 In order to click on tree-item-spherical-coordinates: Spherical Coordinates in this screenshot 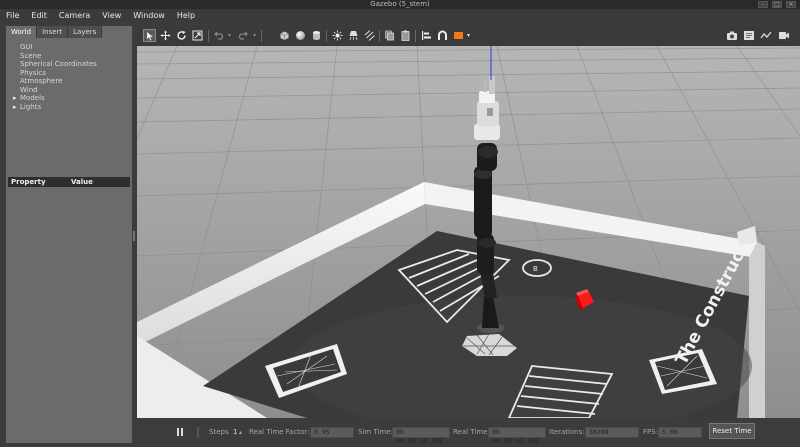, I will do `click(76, 64)`.